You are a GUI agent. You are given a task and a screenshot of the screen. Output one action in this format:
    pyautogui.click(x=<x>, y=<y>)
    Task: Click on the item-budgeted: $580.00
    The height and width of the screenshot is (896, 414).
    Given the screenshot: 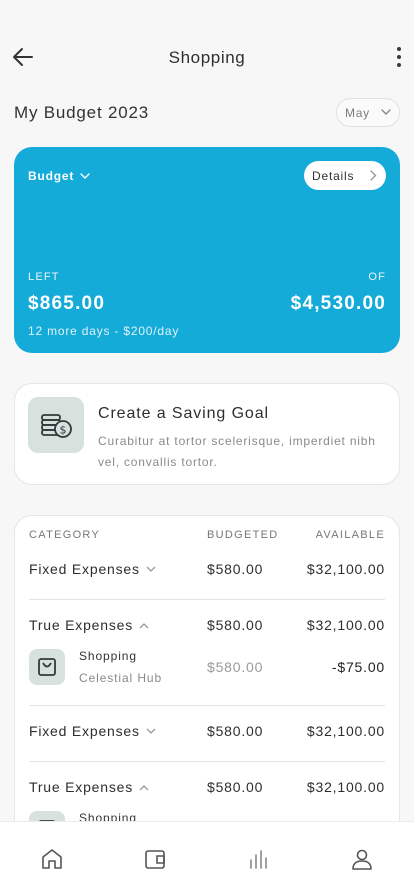 What is the action you would take?
    pyautogui.click(x=235, y=667)
    